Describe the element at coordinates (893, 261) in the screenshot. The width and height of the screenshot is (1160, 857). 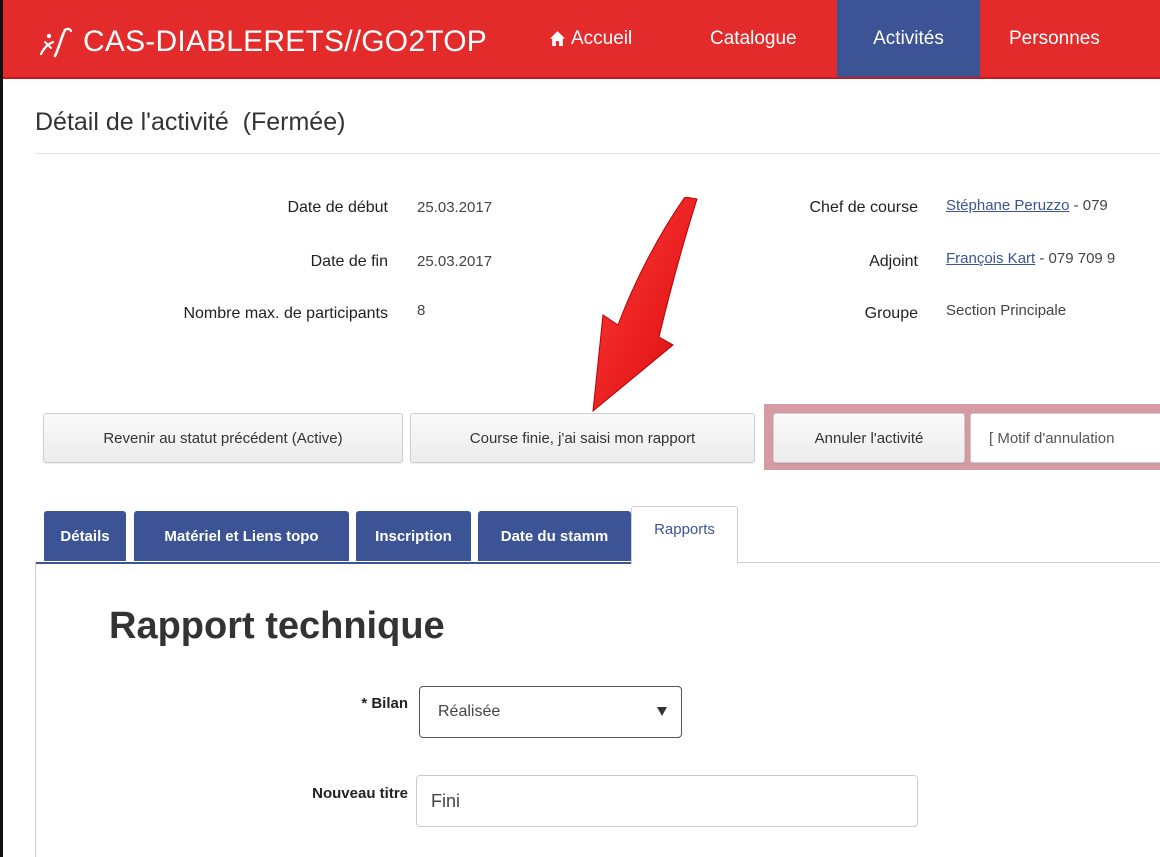
I see `assistant-label: Adjoint` at that location.